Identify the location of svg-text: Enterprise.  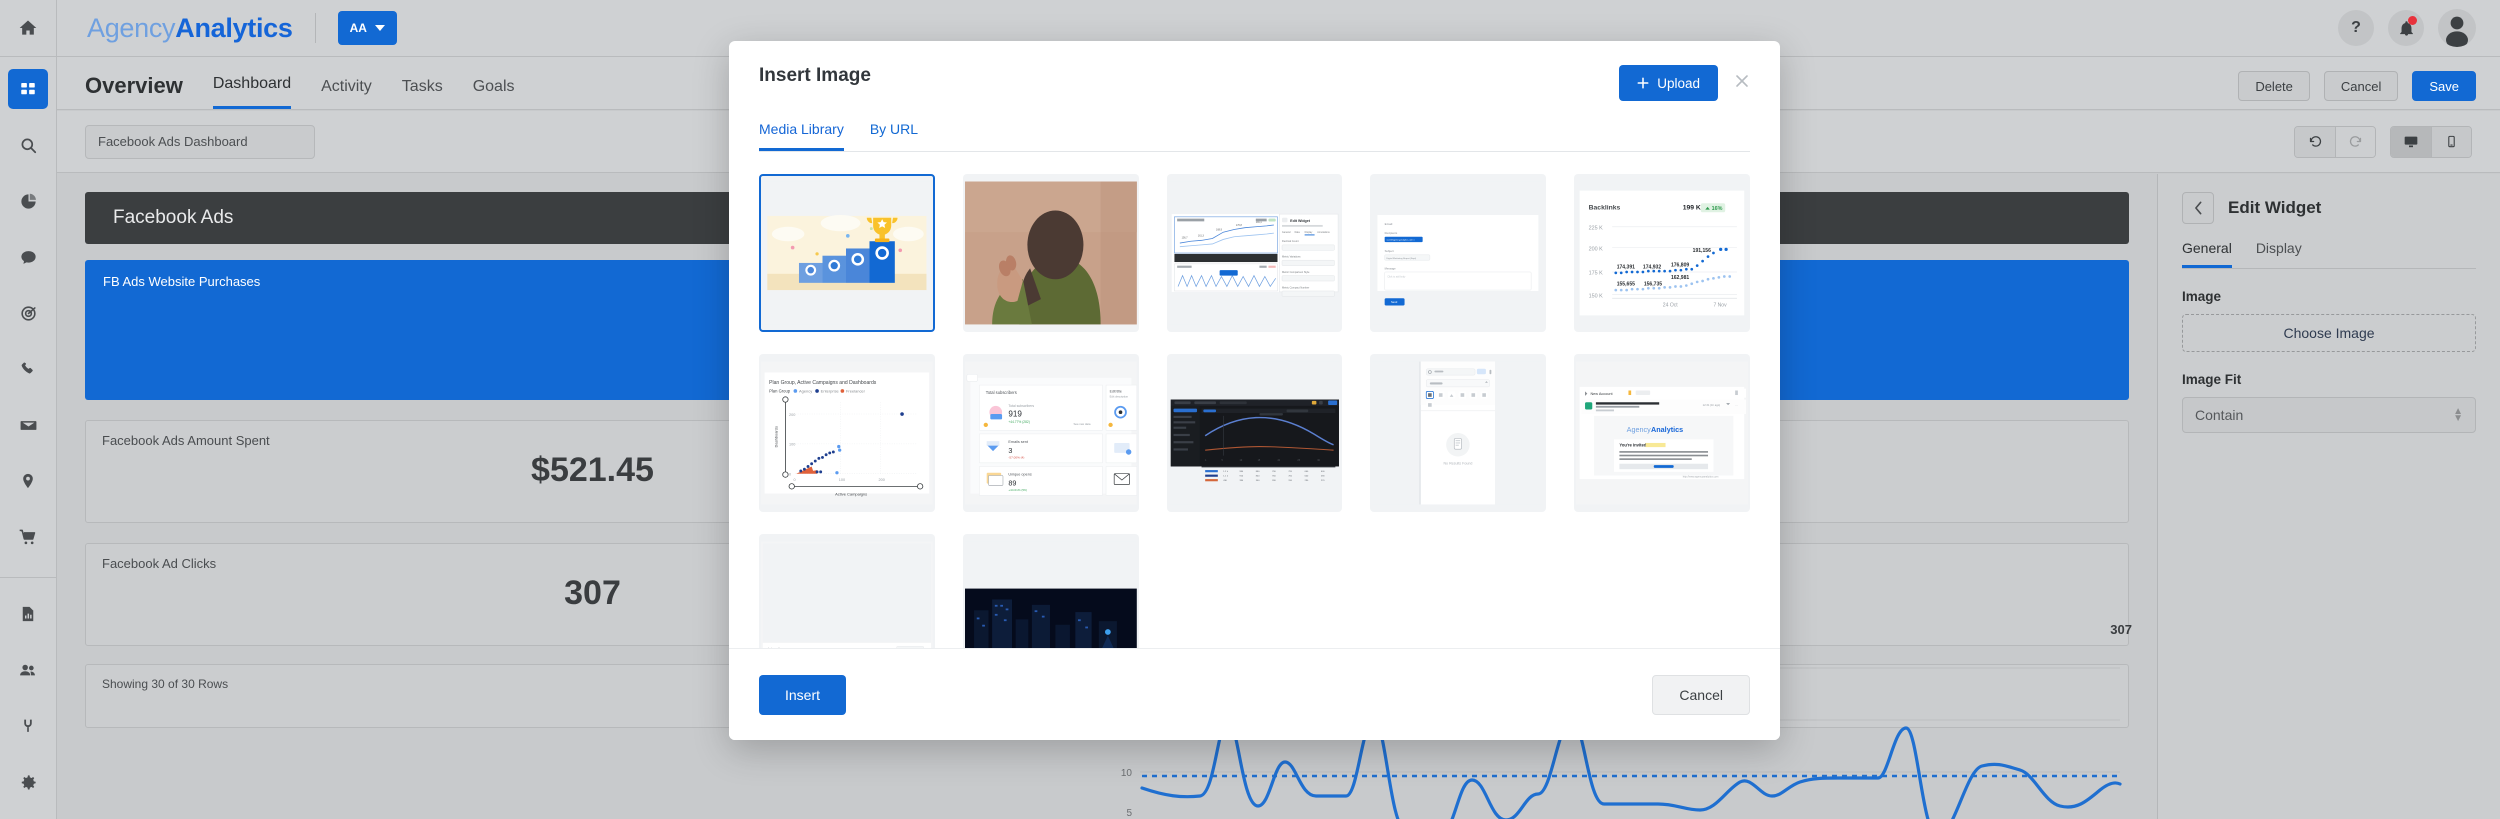
(830, 390).